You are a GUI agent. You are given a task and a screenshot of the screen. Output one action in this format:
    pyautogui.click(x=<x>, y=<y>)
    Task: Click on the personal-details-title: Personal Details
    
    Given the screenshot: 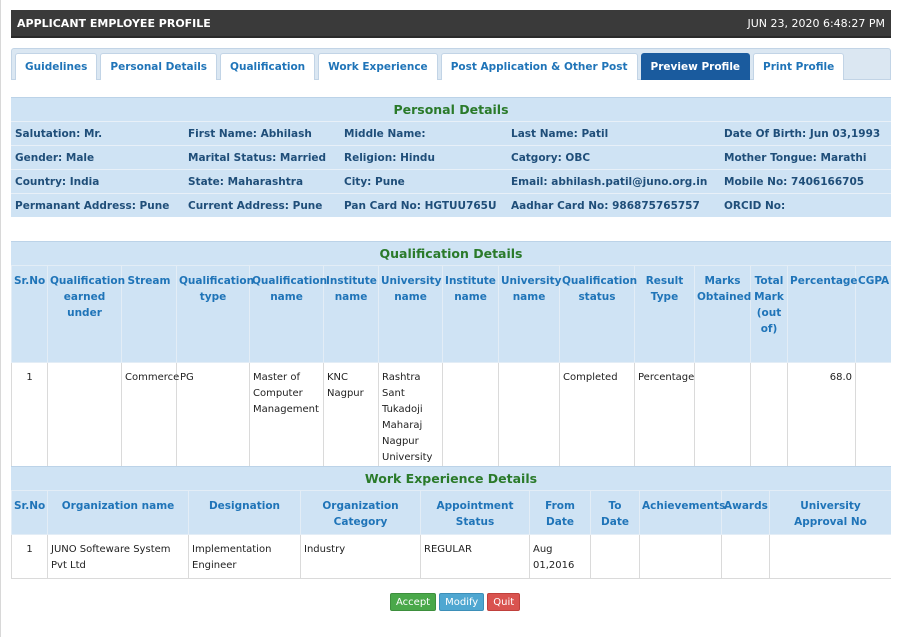 What is the action you would take?
    pyautogui.click(x=451, y=109)
    